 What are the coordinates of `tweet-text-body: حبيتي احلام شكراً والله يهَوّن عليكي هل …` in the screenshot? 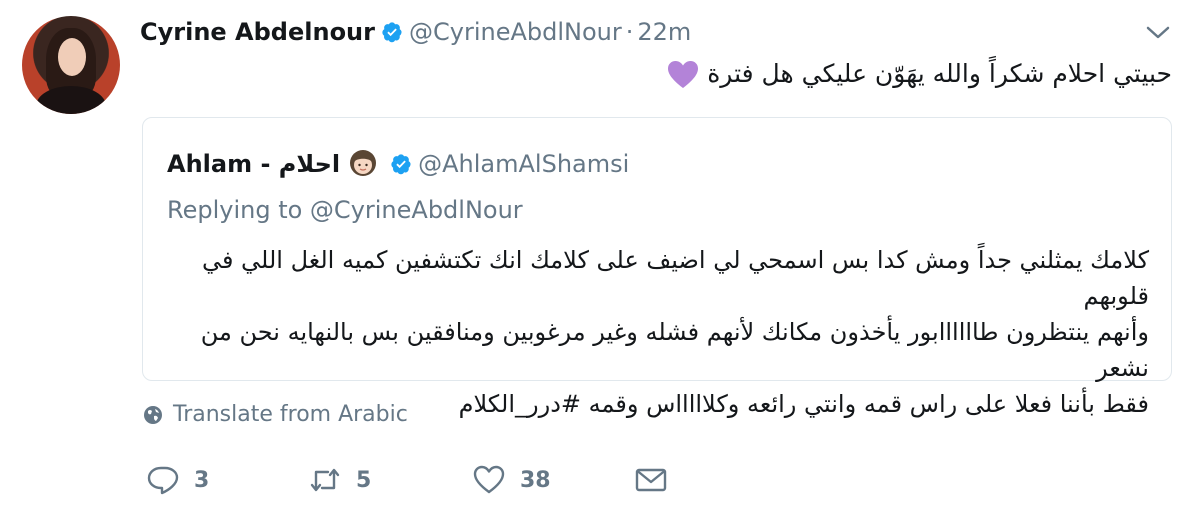 It's located at (939, 73).